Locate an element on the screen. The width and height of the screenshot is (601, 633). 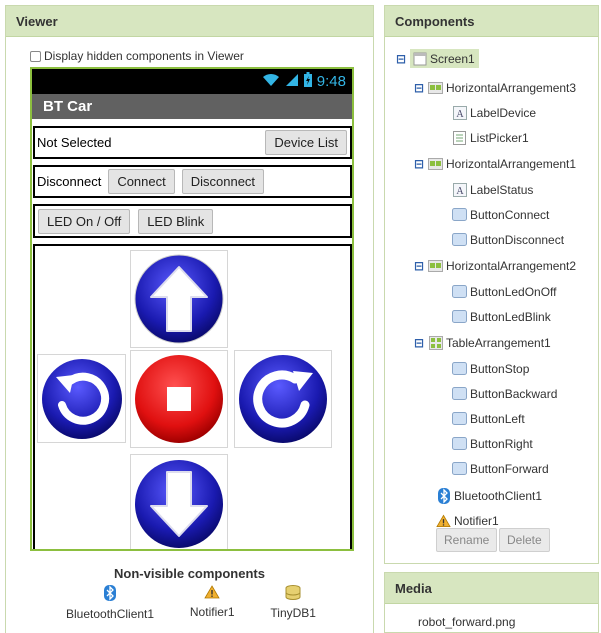
battery-icon is located at coordinates (307, 81).